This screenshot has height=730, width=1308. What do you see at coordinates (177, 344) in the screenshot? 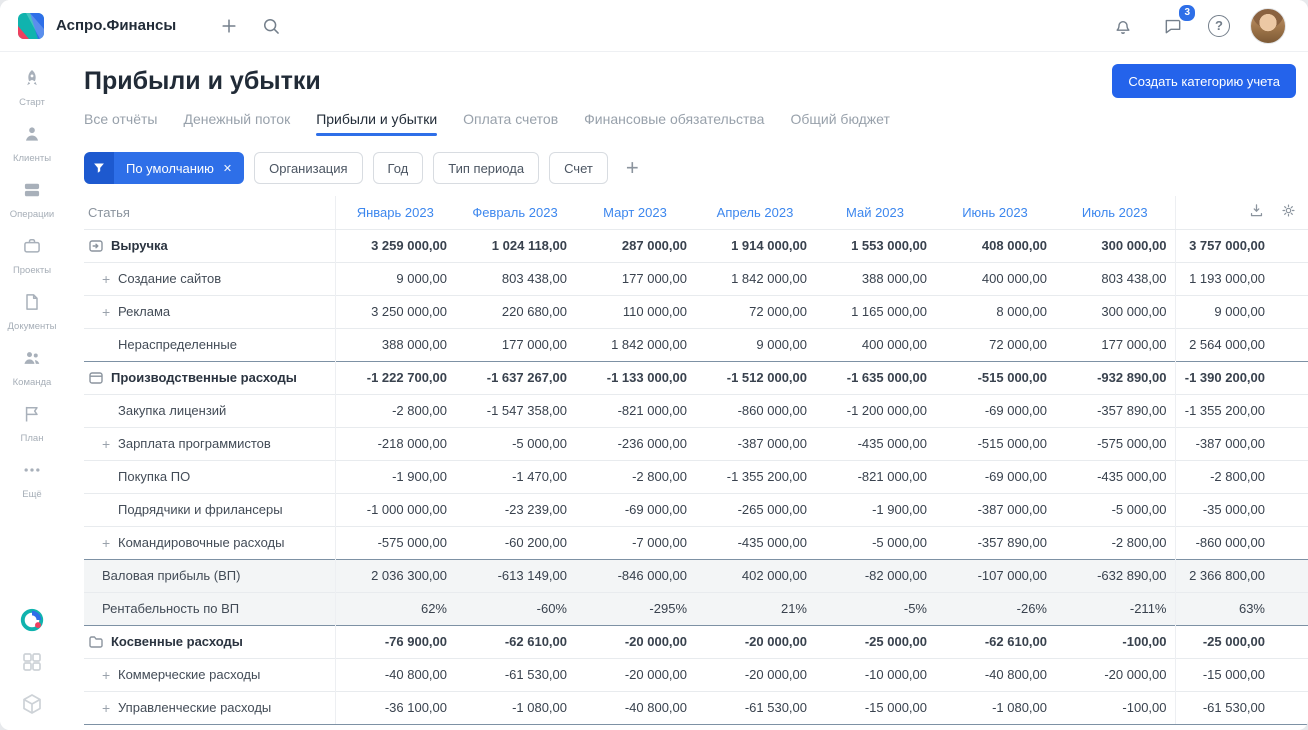
I see `article-label: Нераспределенные` at bounding box center [177, 344].